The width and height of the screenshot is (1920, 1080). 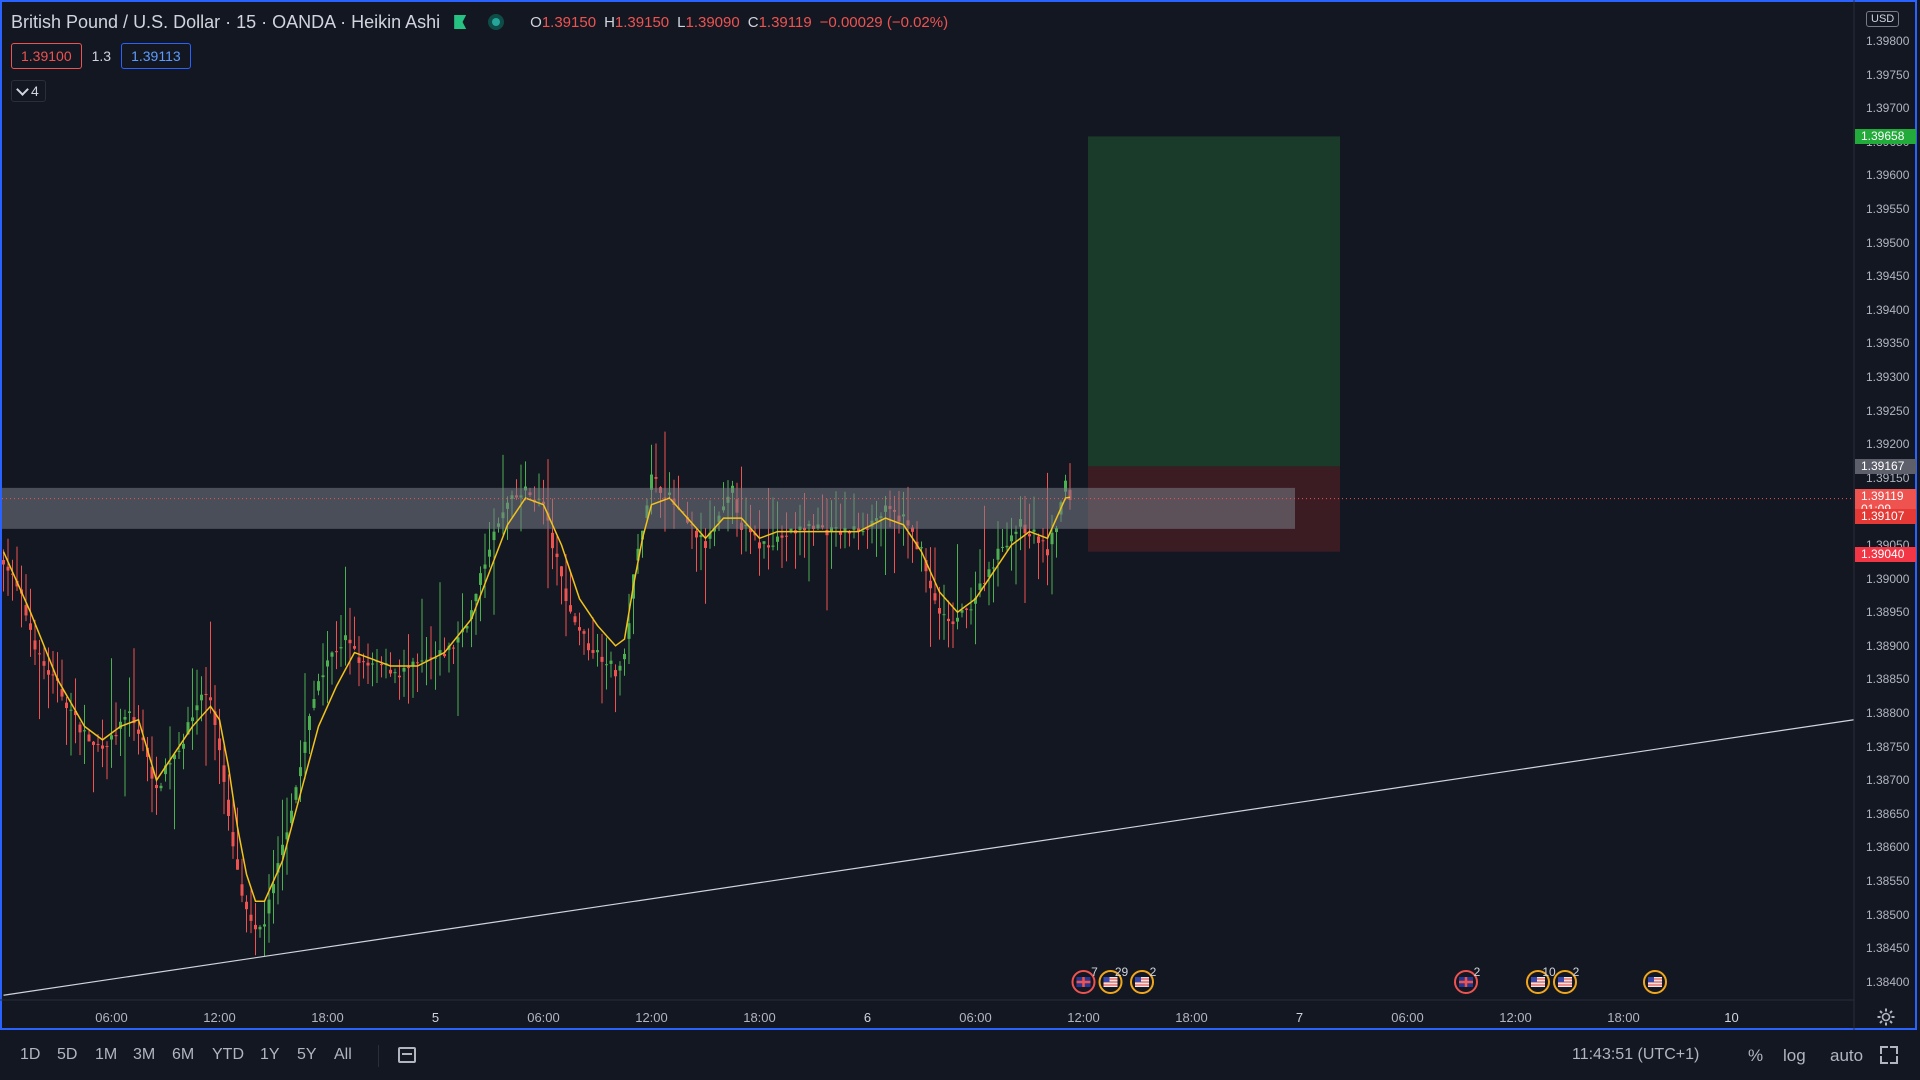 I want to click on range-3m-button: 3M, so click(x=144, y=1055).